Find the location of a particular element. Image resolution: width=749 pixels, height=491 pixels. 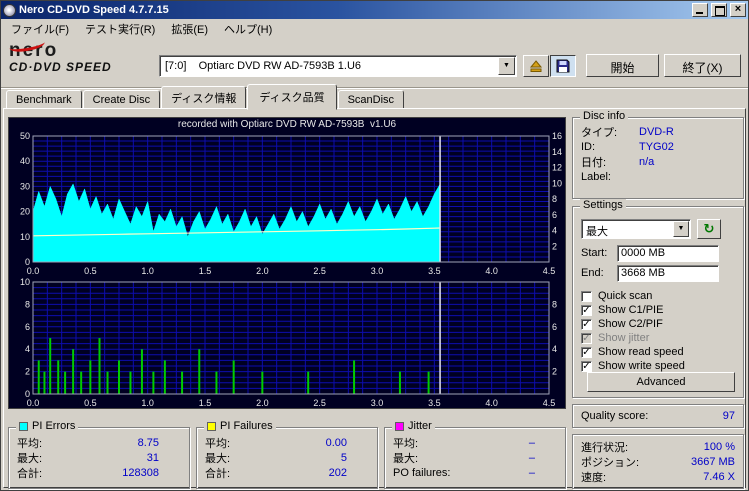

svg-text: 1.0 is located at coordinates (147, 403).